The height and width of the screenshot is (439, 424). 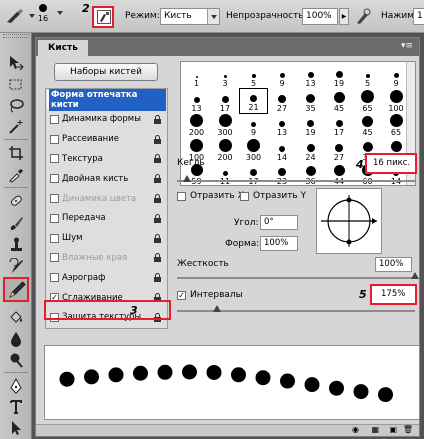 What do you see at coordinates (16, 265) in the screenshot?
I see `history-brush-tool-icon` at bounding box center [16, 265].